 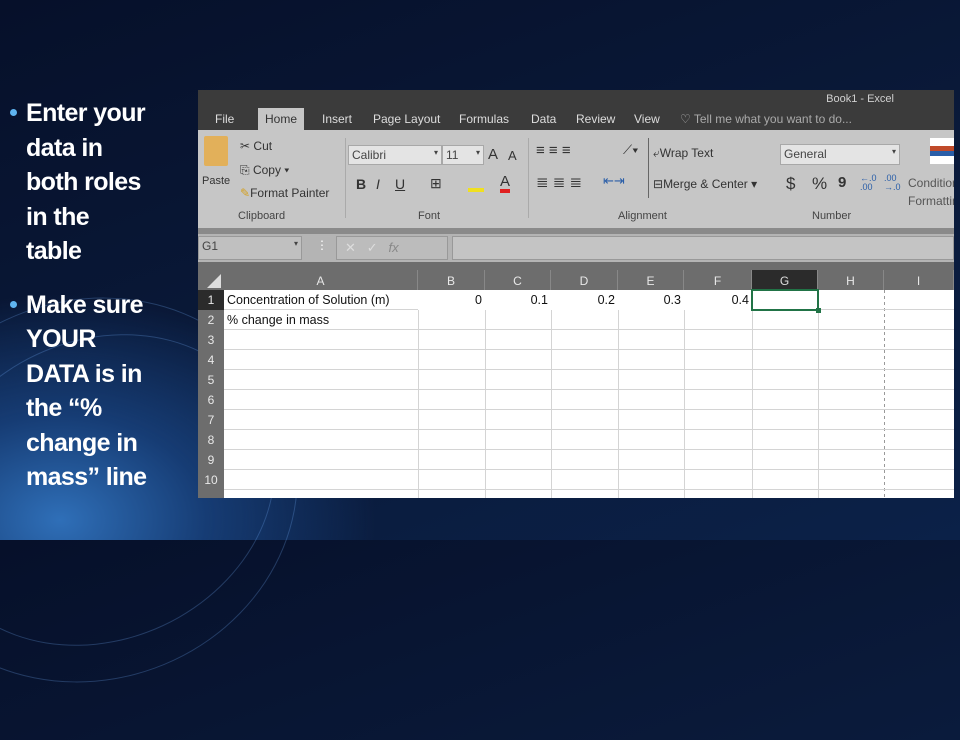 I want to click on formula-input, so click(x=703, y=248).